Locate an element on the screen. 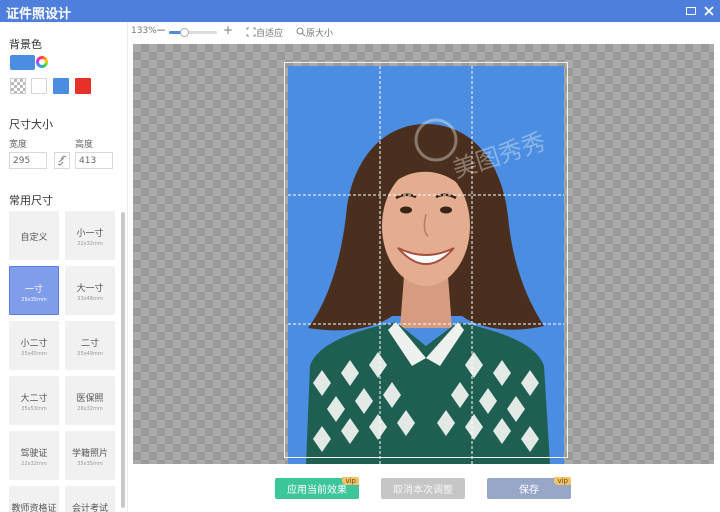 The image size is (720, 512). size-card-dims: 35x49mm is located at coordinates (90, 354).